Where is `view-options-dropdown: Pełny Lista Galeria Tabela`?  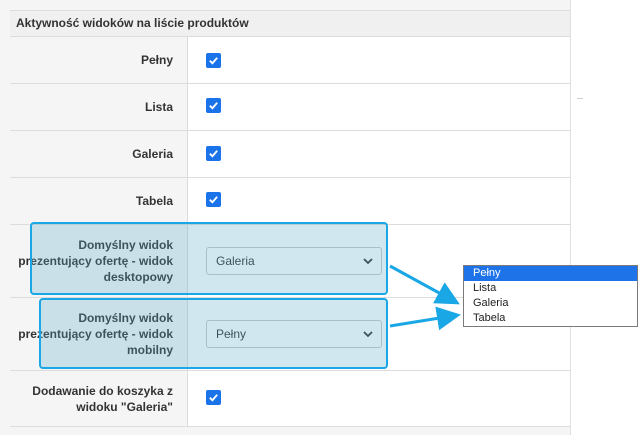
view-options-dropdown: Pełny Lista Galeria Tabela is located at coordinates (550, 296).